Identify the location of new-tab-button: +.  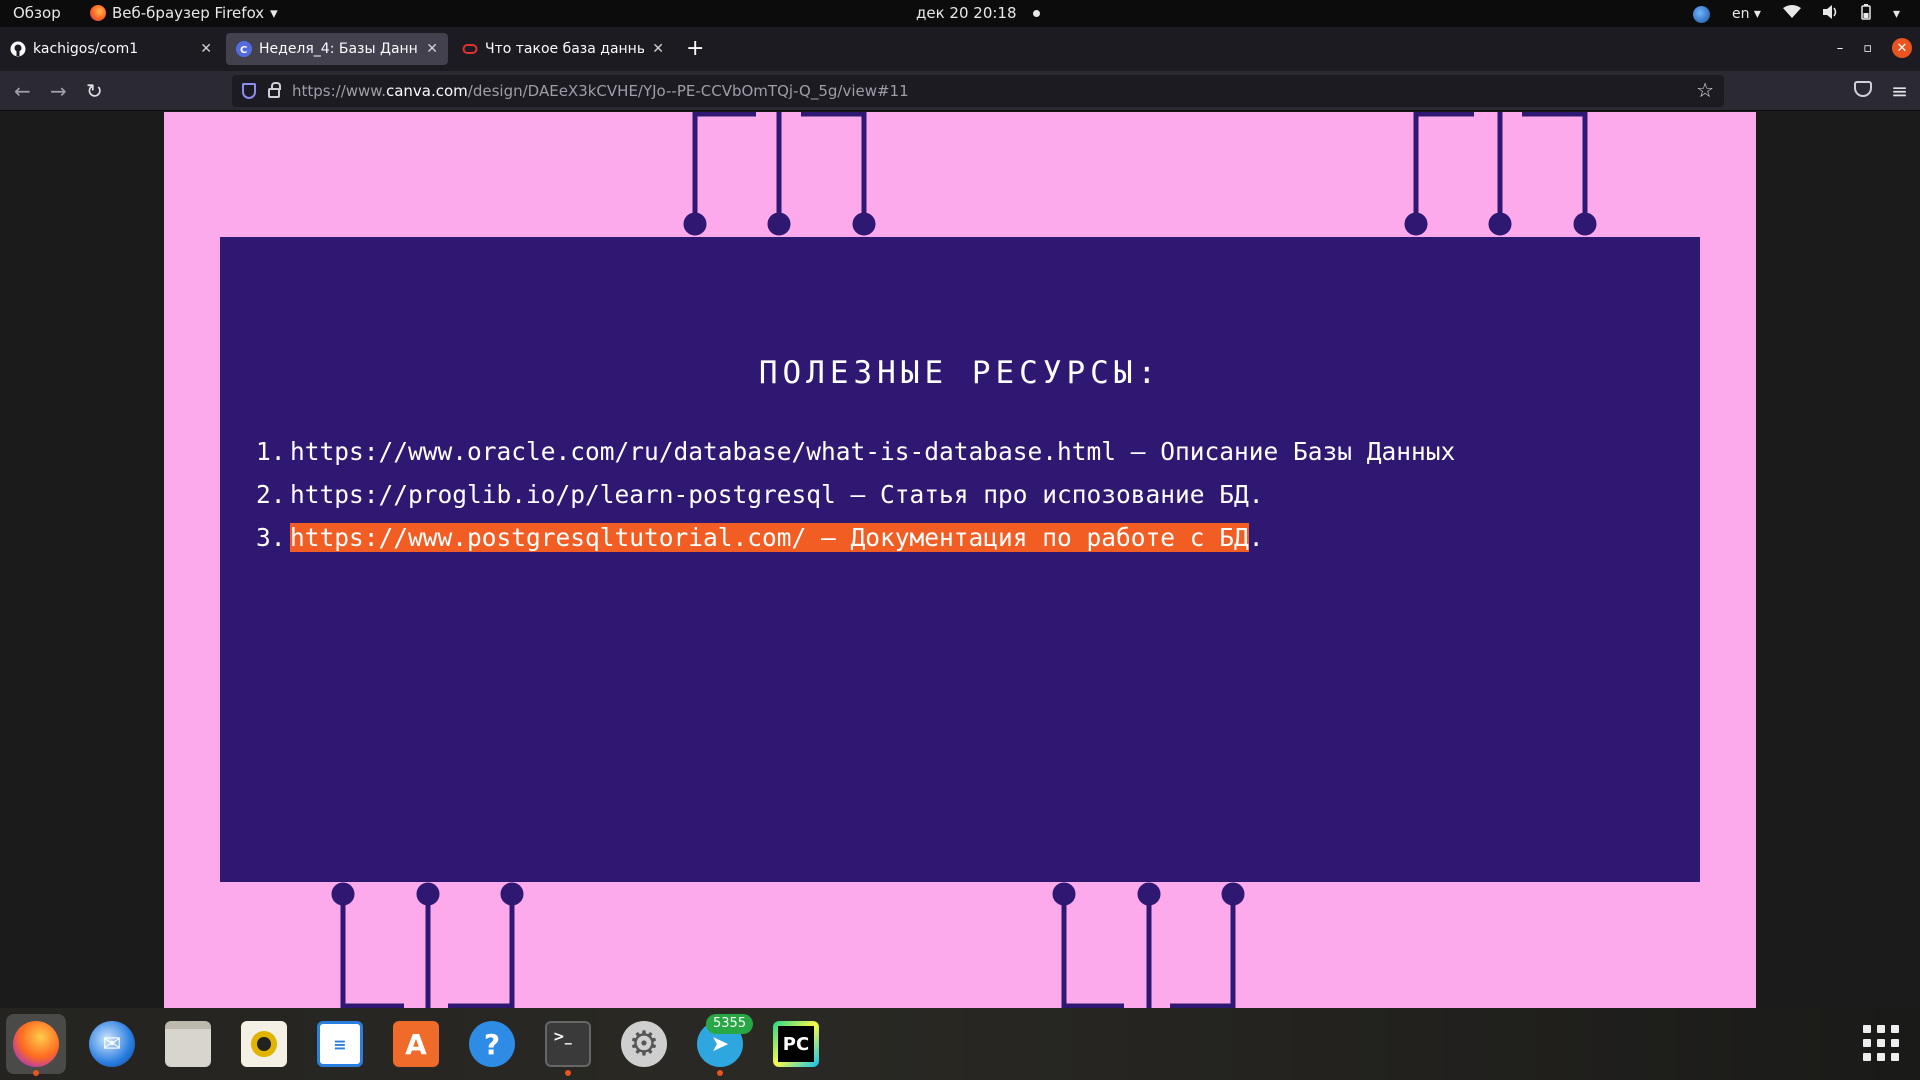
(695, 48).